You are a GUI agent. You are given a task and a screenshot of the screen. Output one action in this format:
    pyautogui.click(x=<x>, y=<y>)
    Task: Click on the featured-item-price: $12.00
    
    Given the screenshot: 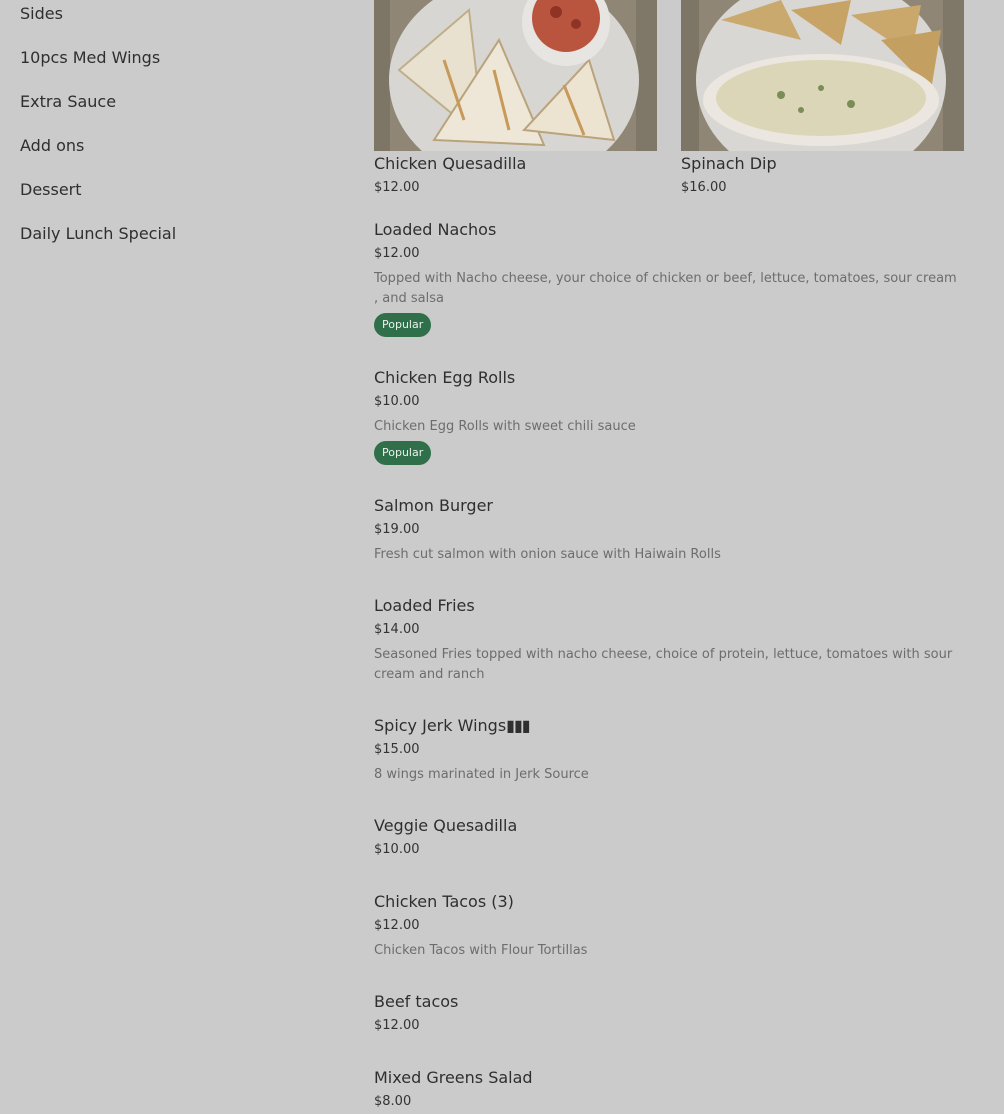 What is the action you would take?
    pyautogui.click(x=397, y=187)
    